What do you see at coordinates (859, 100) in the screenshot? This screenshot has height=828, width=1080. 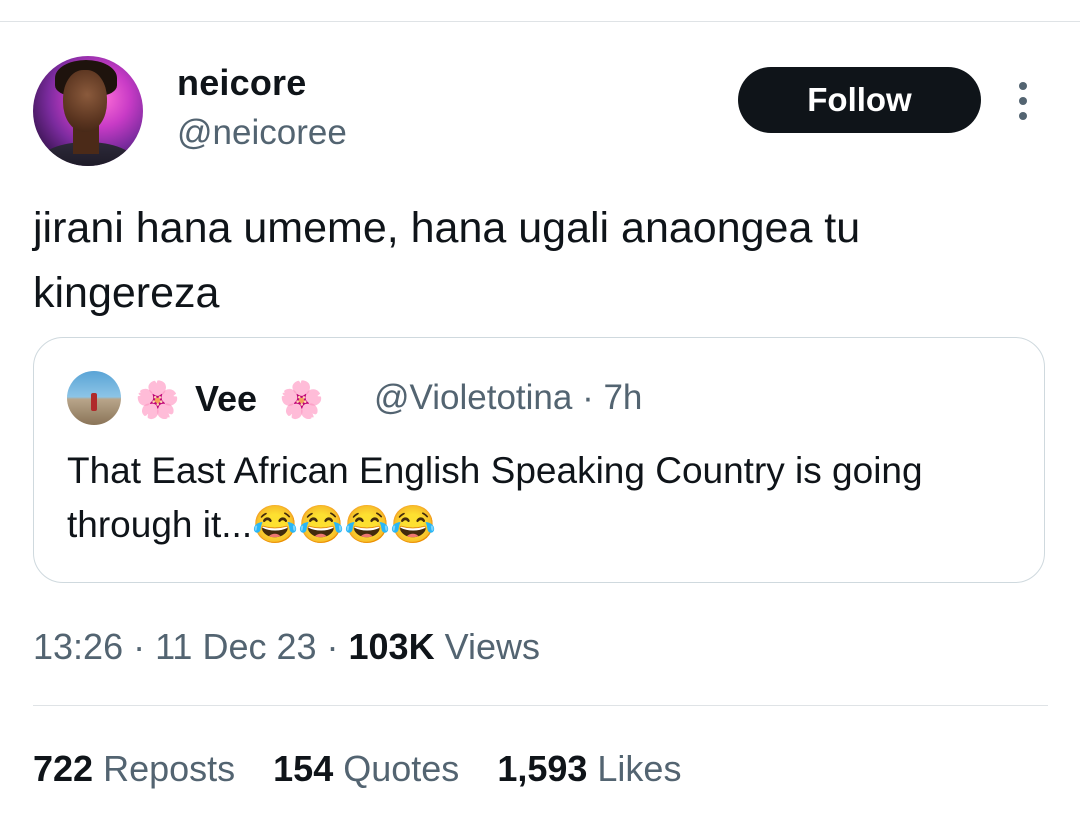 I see `follow-button: Follow` at bounding box center [859, 100].